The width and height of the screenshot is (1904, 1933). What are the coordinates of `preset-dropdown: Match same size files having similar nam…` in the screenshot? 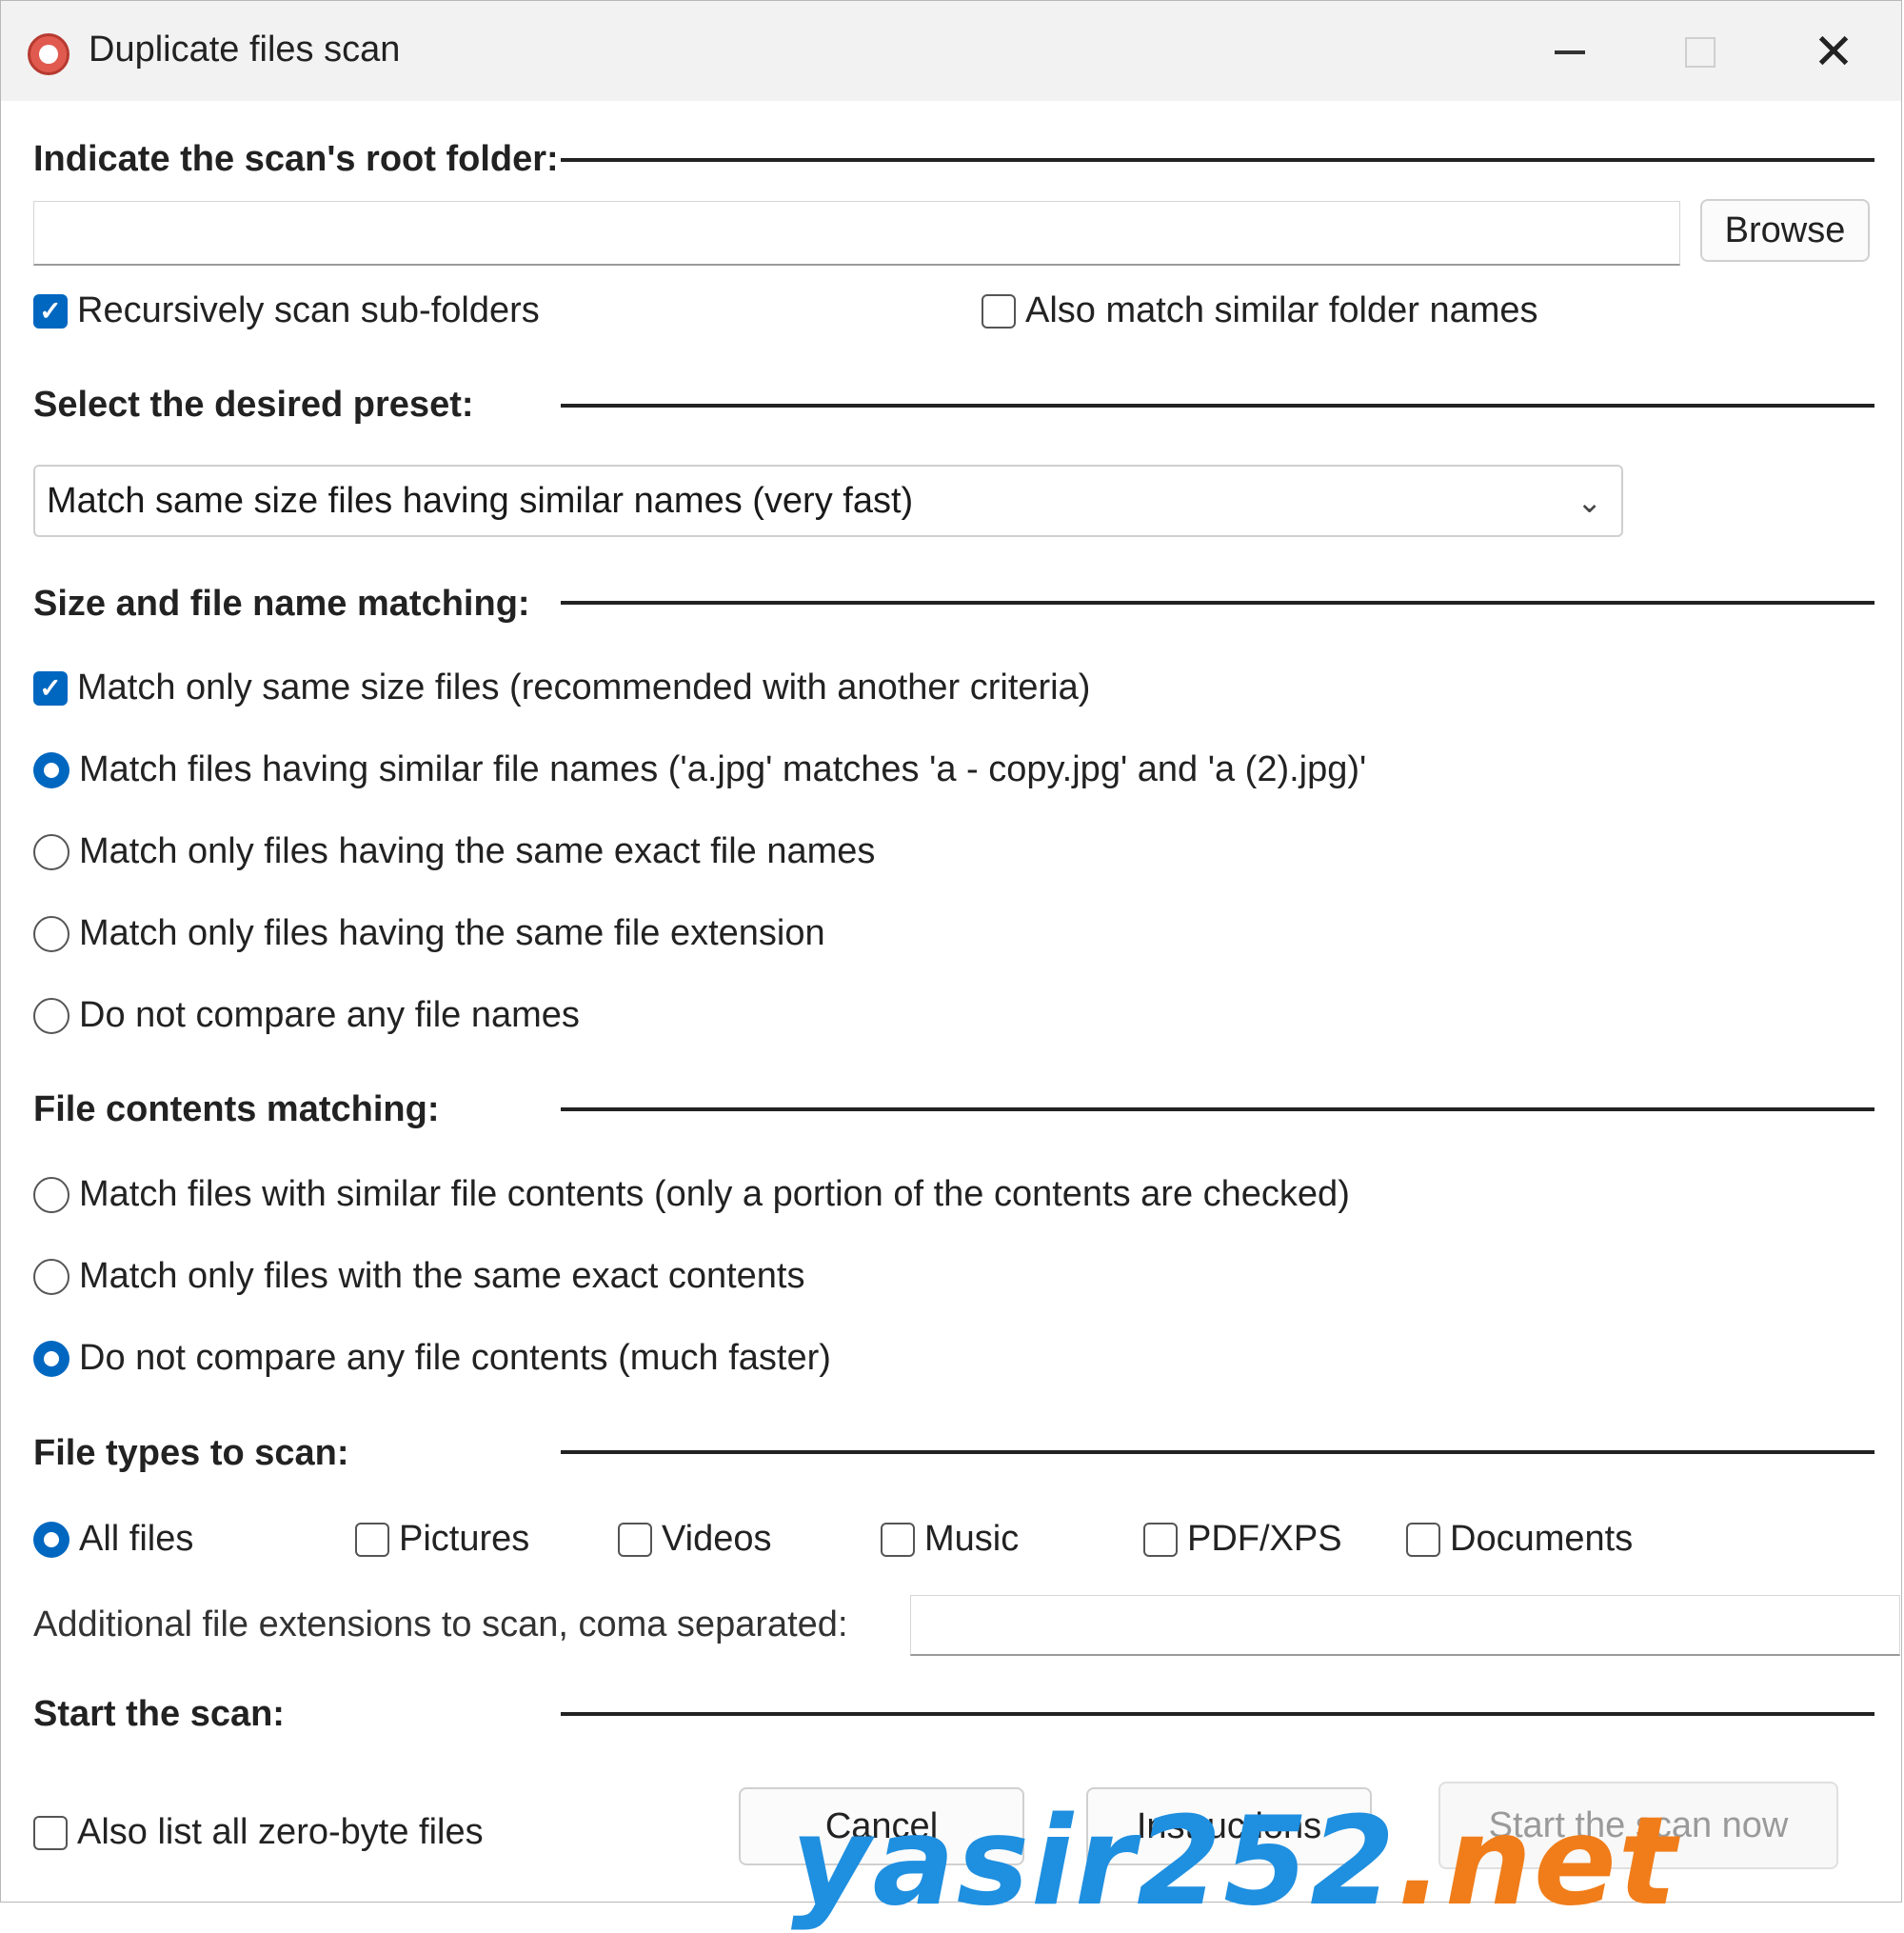 It's located at (828, 501).